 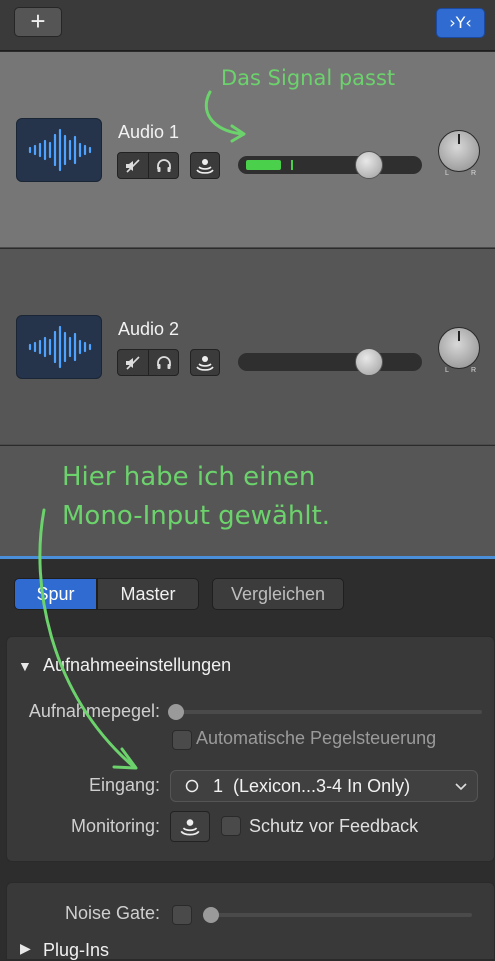 I want to click on input-select: 1 (Lexicon...3-4 In Only), so click(x=324, y=786).